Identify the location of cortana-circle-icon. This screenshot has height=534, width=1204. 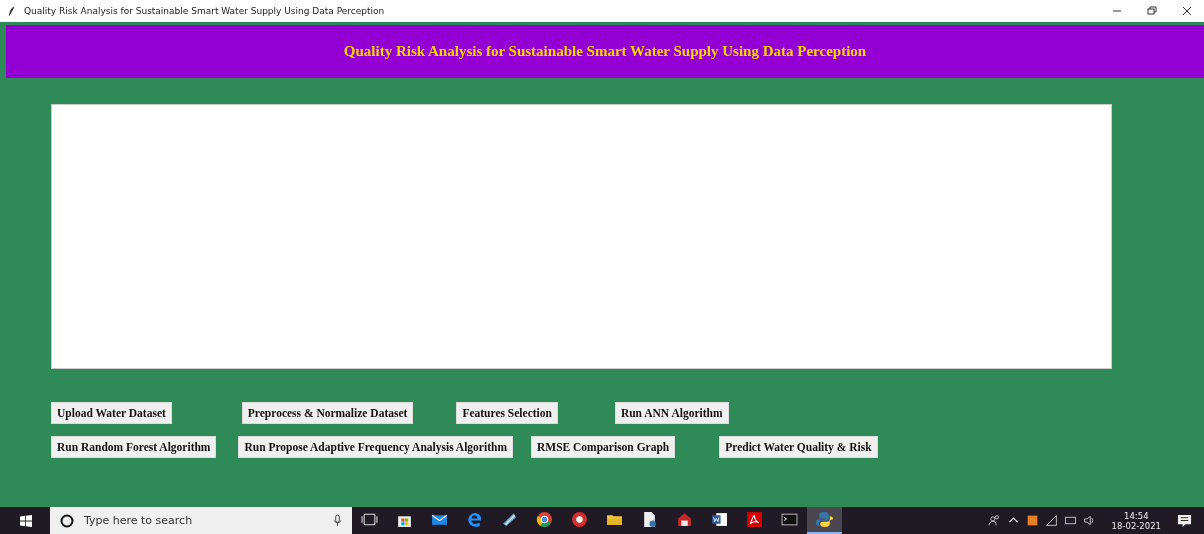
(67, 520).